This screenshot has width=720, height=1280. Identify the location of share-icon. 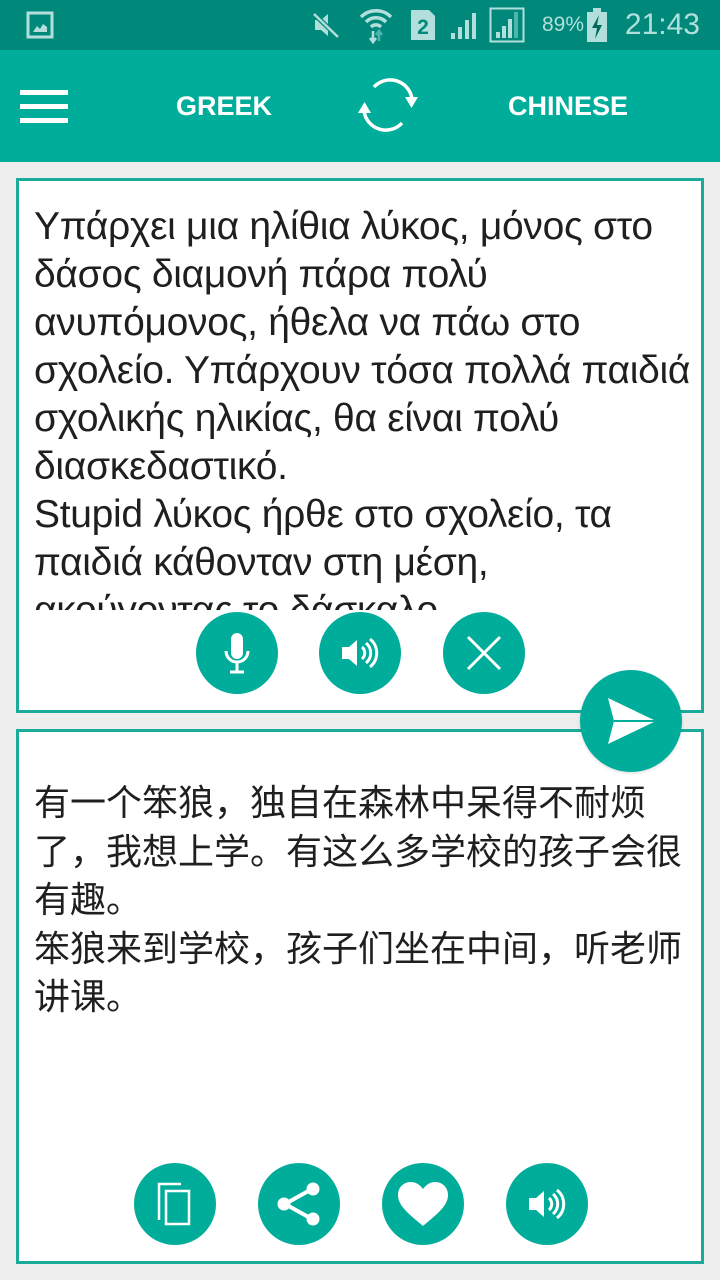
(298, 1204).